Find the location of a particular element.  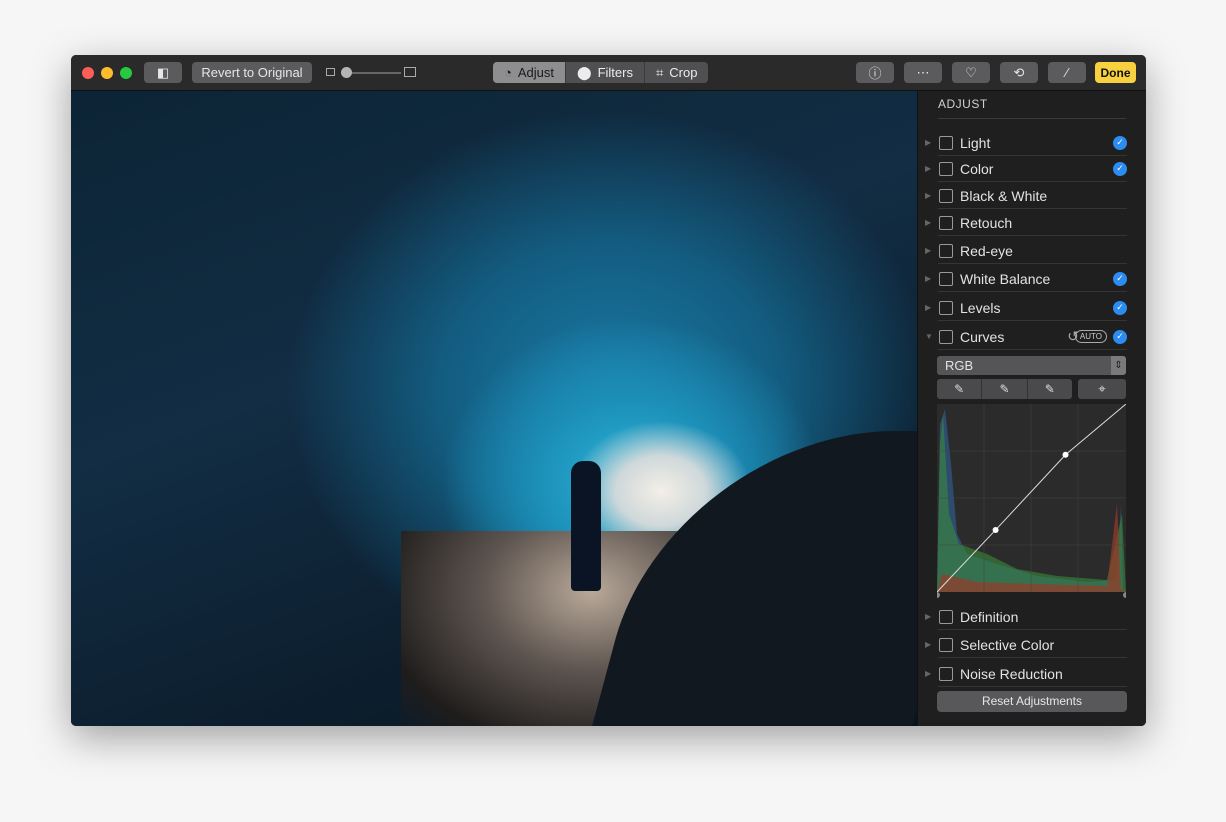

half-circle-icon is located at coordinates (946, 195).